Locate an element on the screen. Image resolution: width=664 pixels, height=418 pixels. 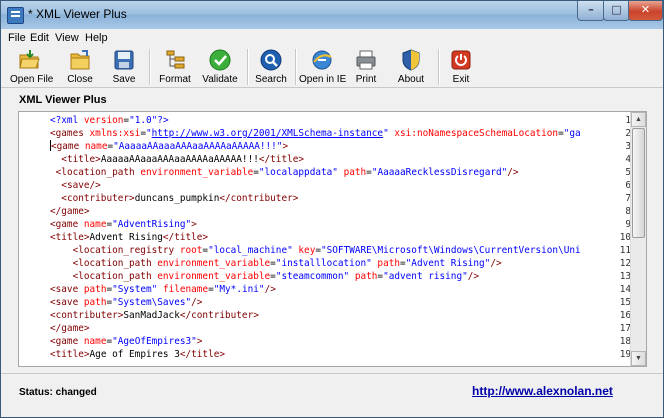
code-text: <save/> is located at coordinates (75, 185).